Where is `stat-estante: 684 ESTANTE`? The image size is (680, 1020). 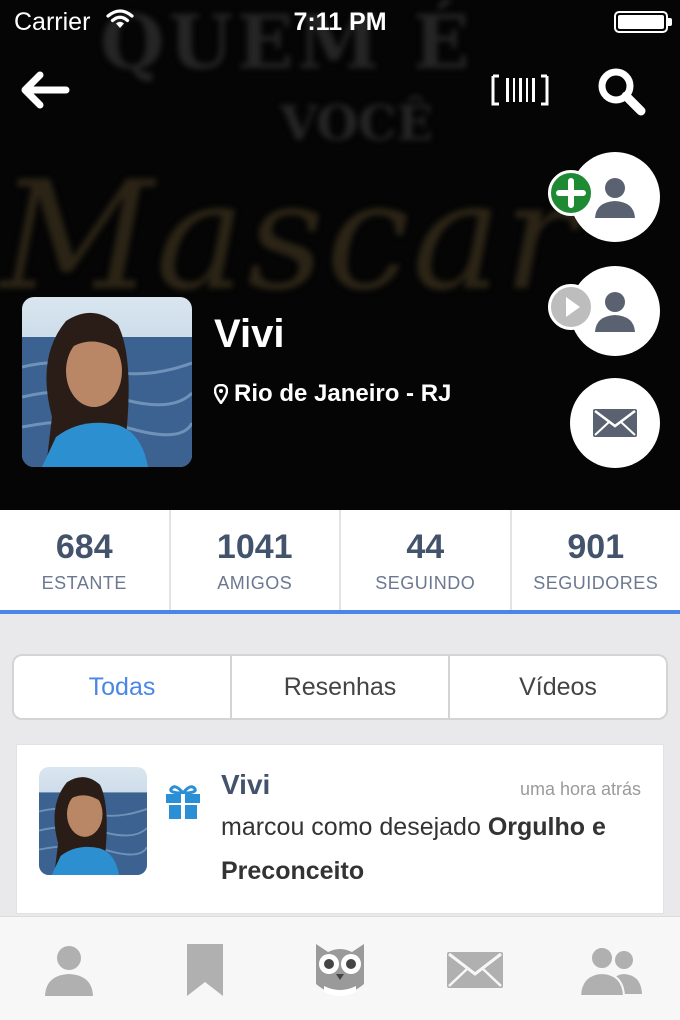
stat-estante: 684 ESTANTE is located at coordinates (85, 560).